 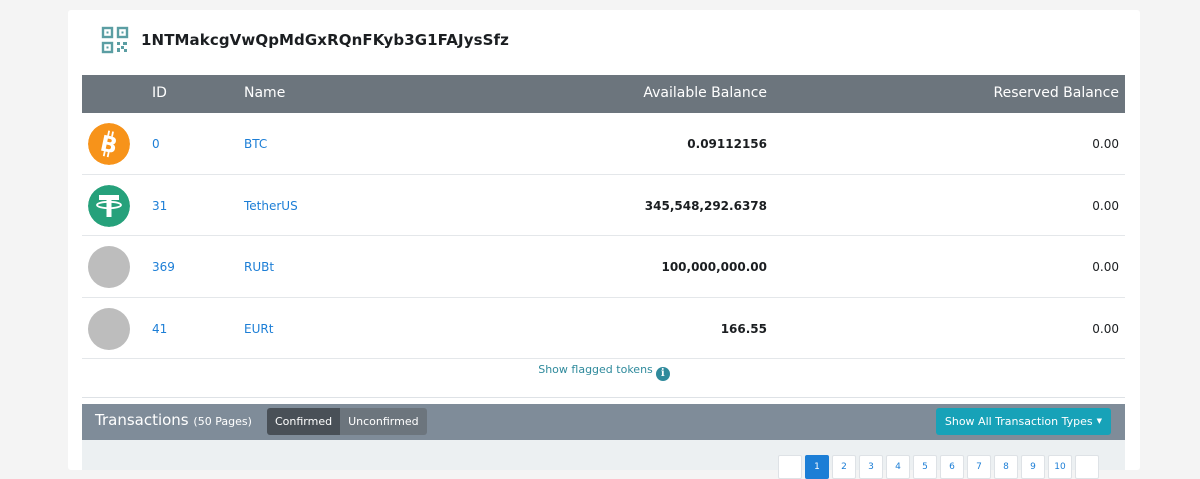 What do you see at coordinates (163, 267) in the screenshot?
I see `token-id-link: 369` at bounding box center [163, 267].